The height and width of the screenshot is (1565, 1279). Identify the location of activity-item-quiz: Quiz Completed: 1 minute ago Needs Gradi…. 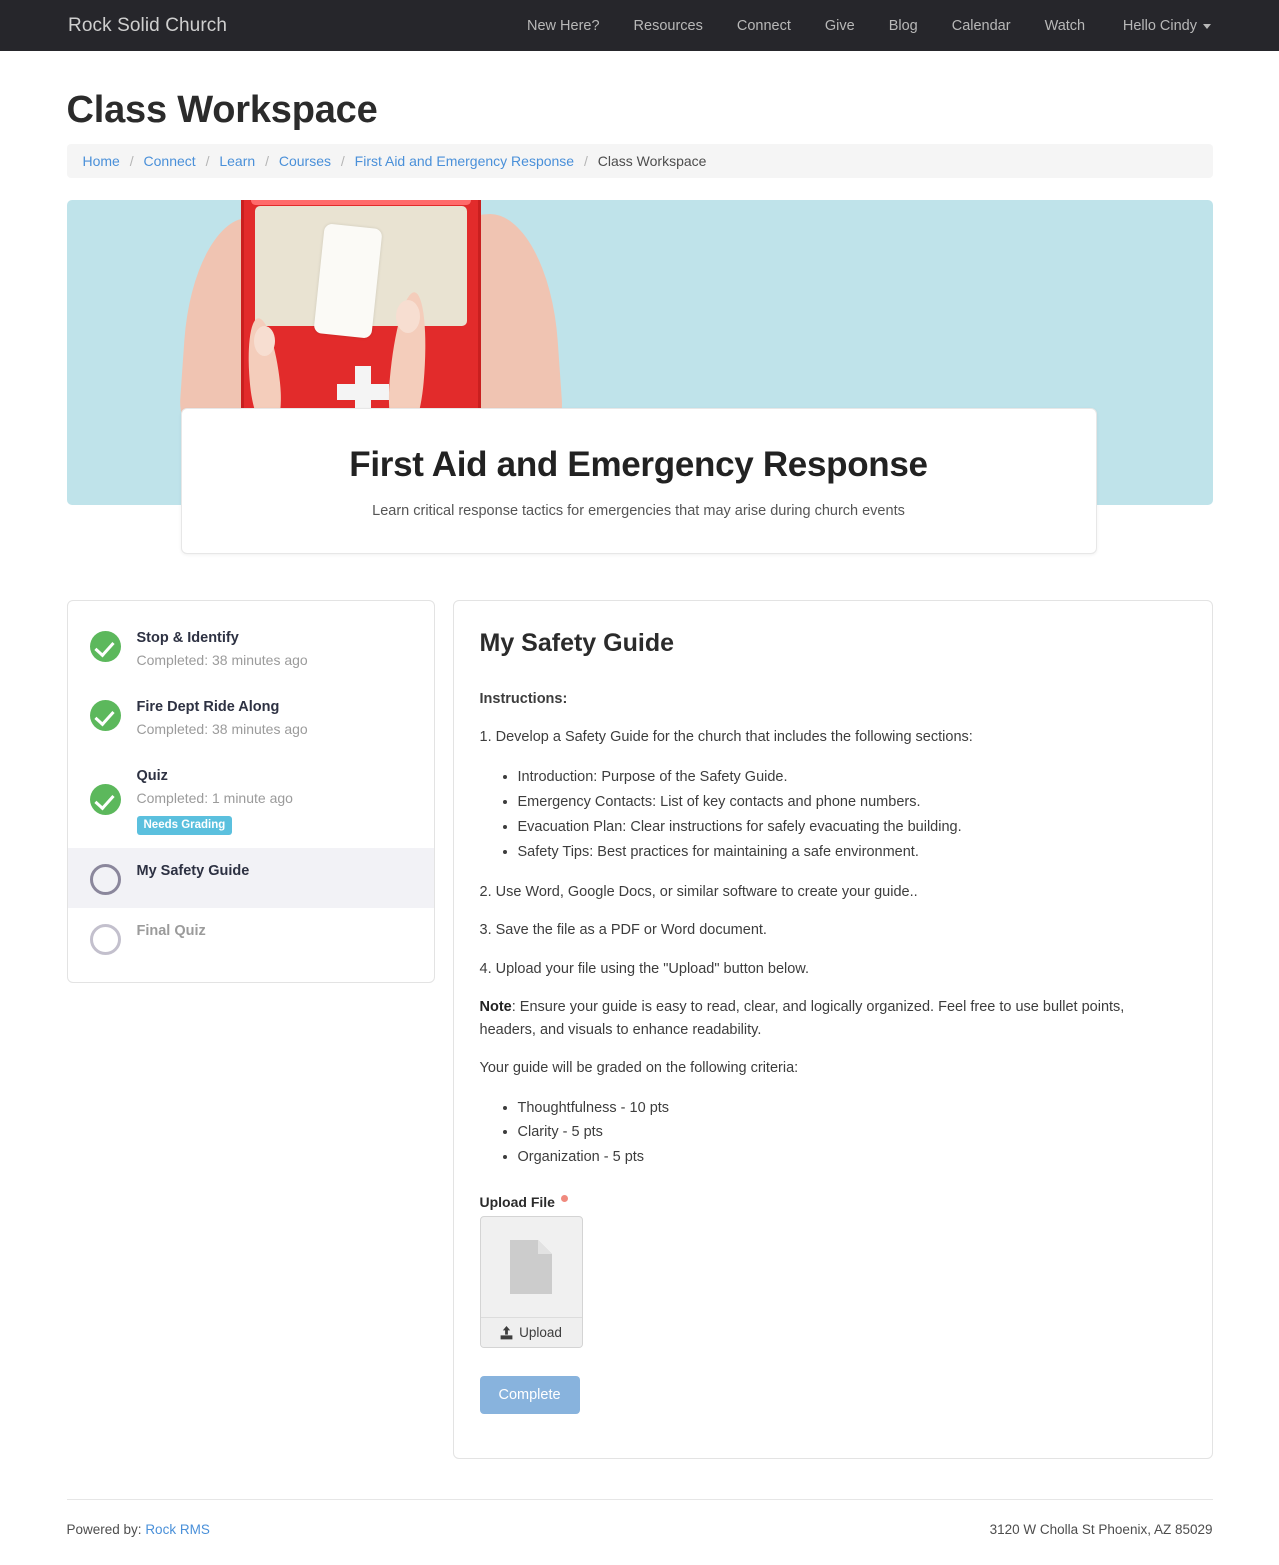
(251, 800).